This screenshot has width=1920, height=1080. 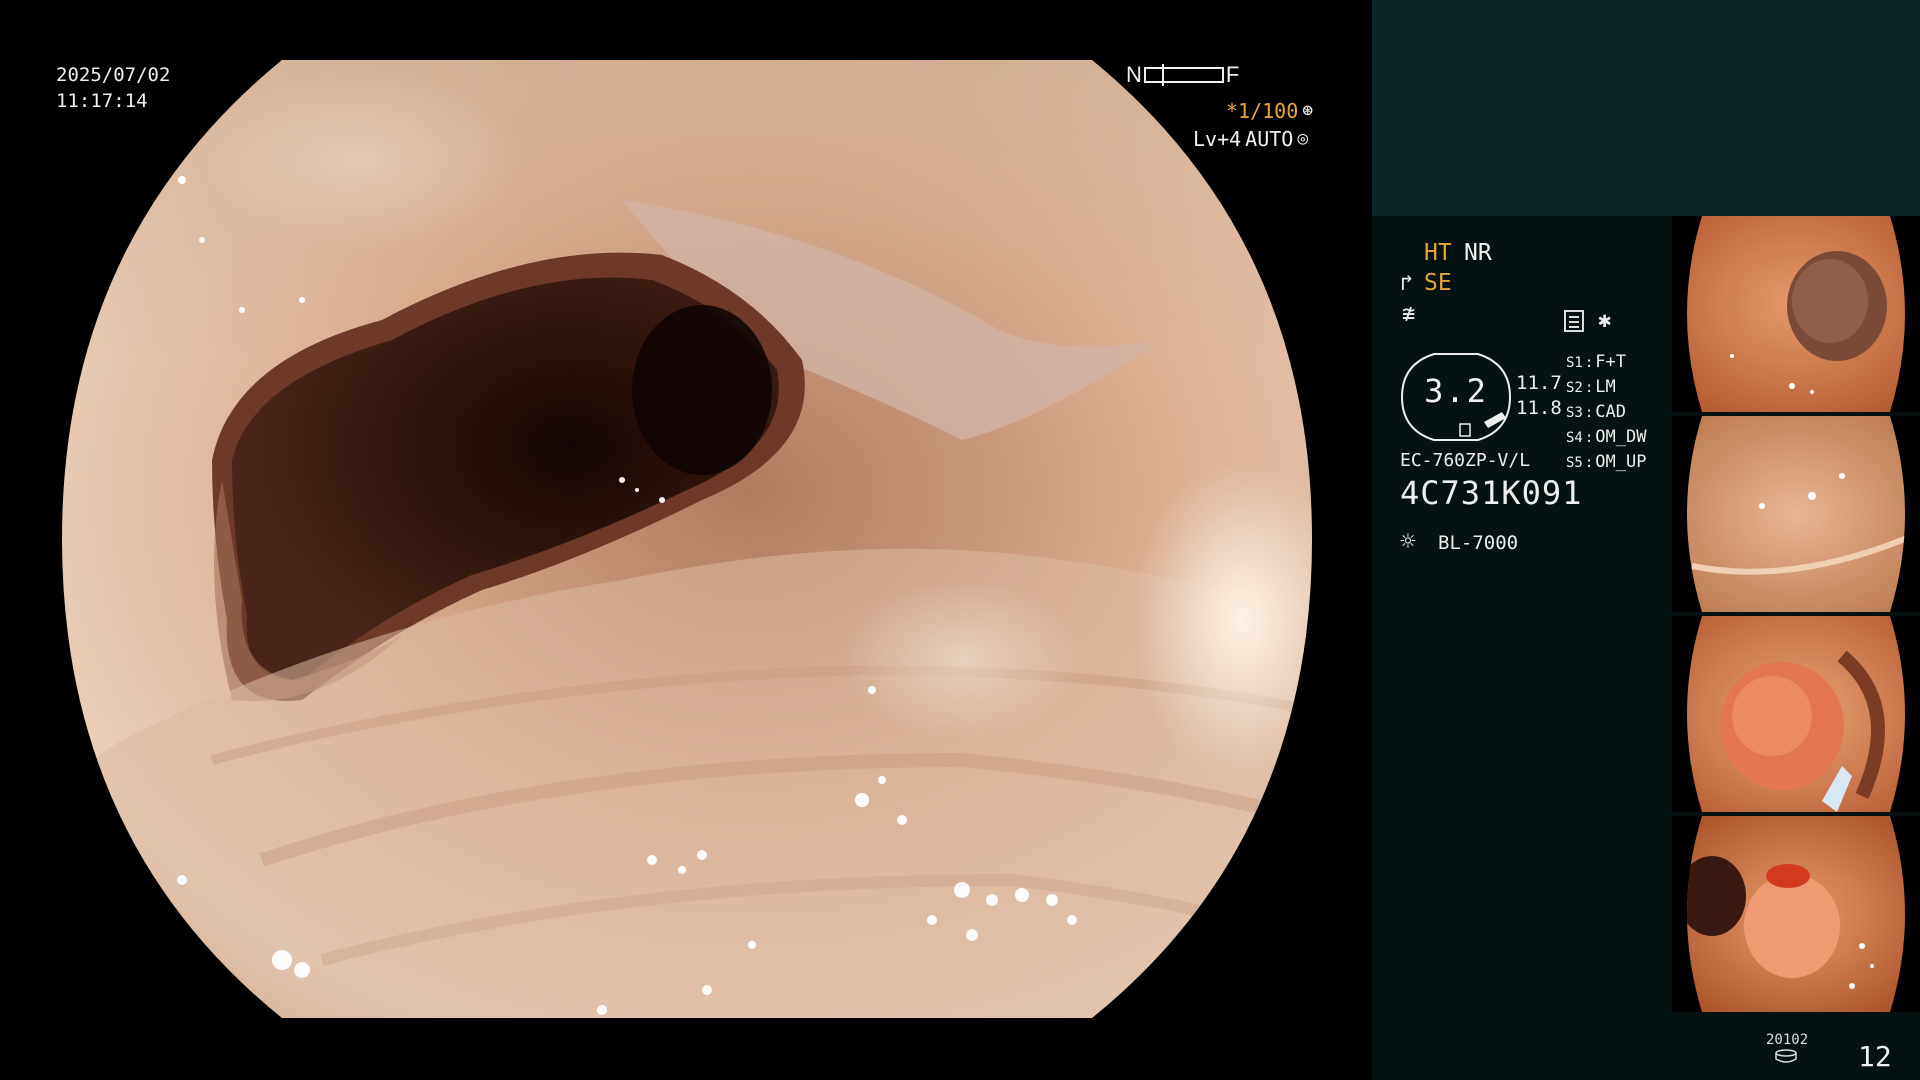 What do you see at coordinates (1539, 383) in the screenshot?
I see `value-a-text: 11.7` at bounding box center [1539, 383].